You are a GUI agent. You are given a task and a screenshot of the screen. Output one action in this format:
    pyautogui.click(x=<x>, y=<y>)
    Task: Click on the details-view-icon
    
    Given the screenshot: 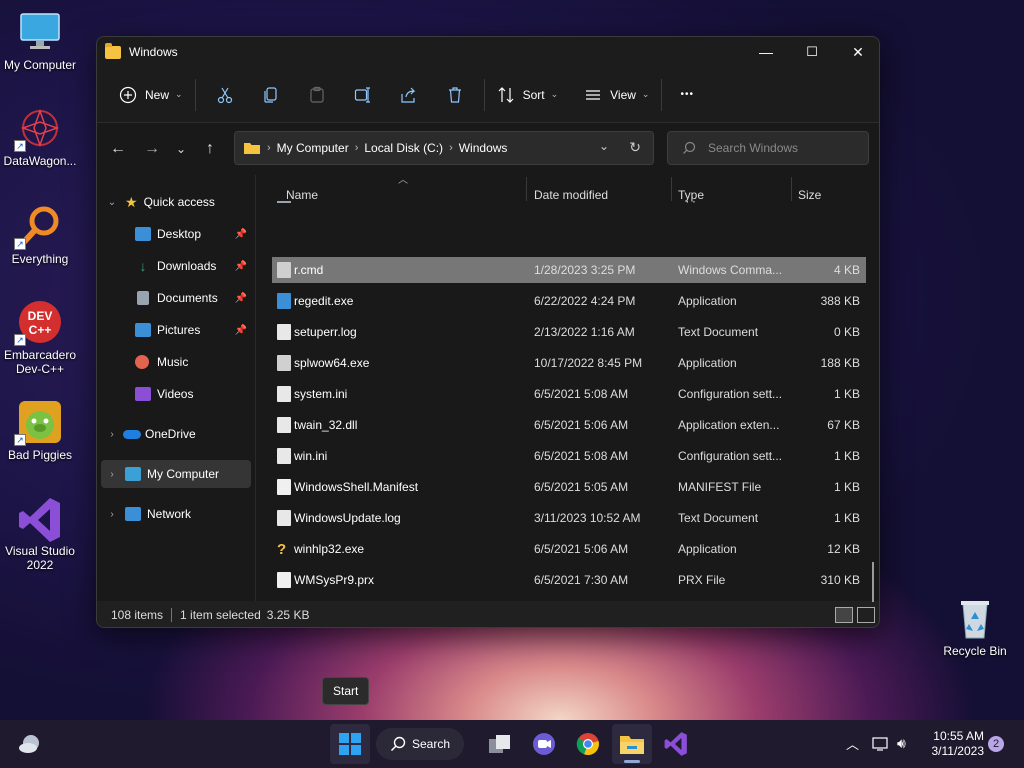 What is the action you would take?
    pyautogui.click(x=844, y=615)
    